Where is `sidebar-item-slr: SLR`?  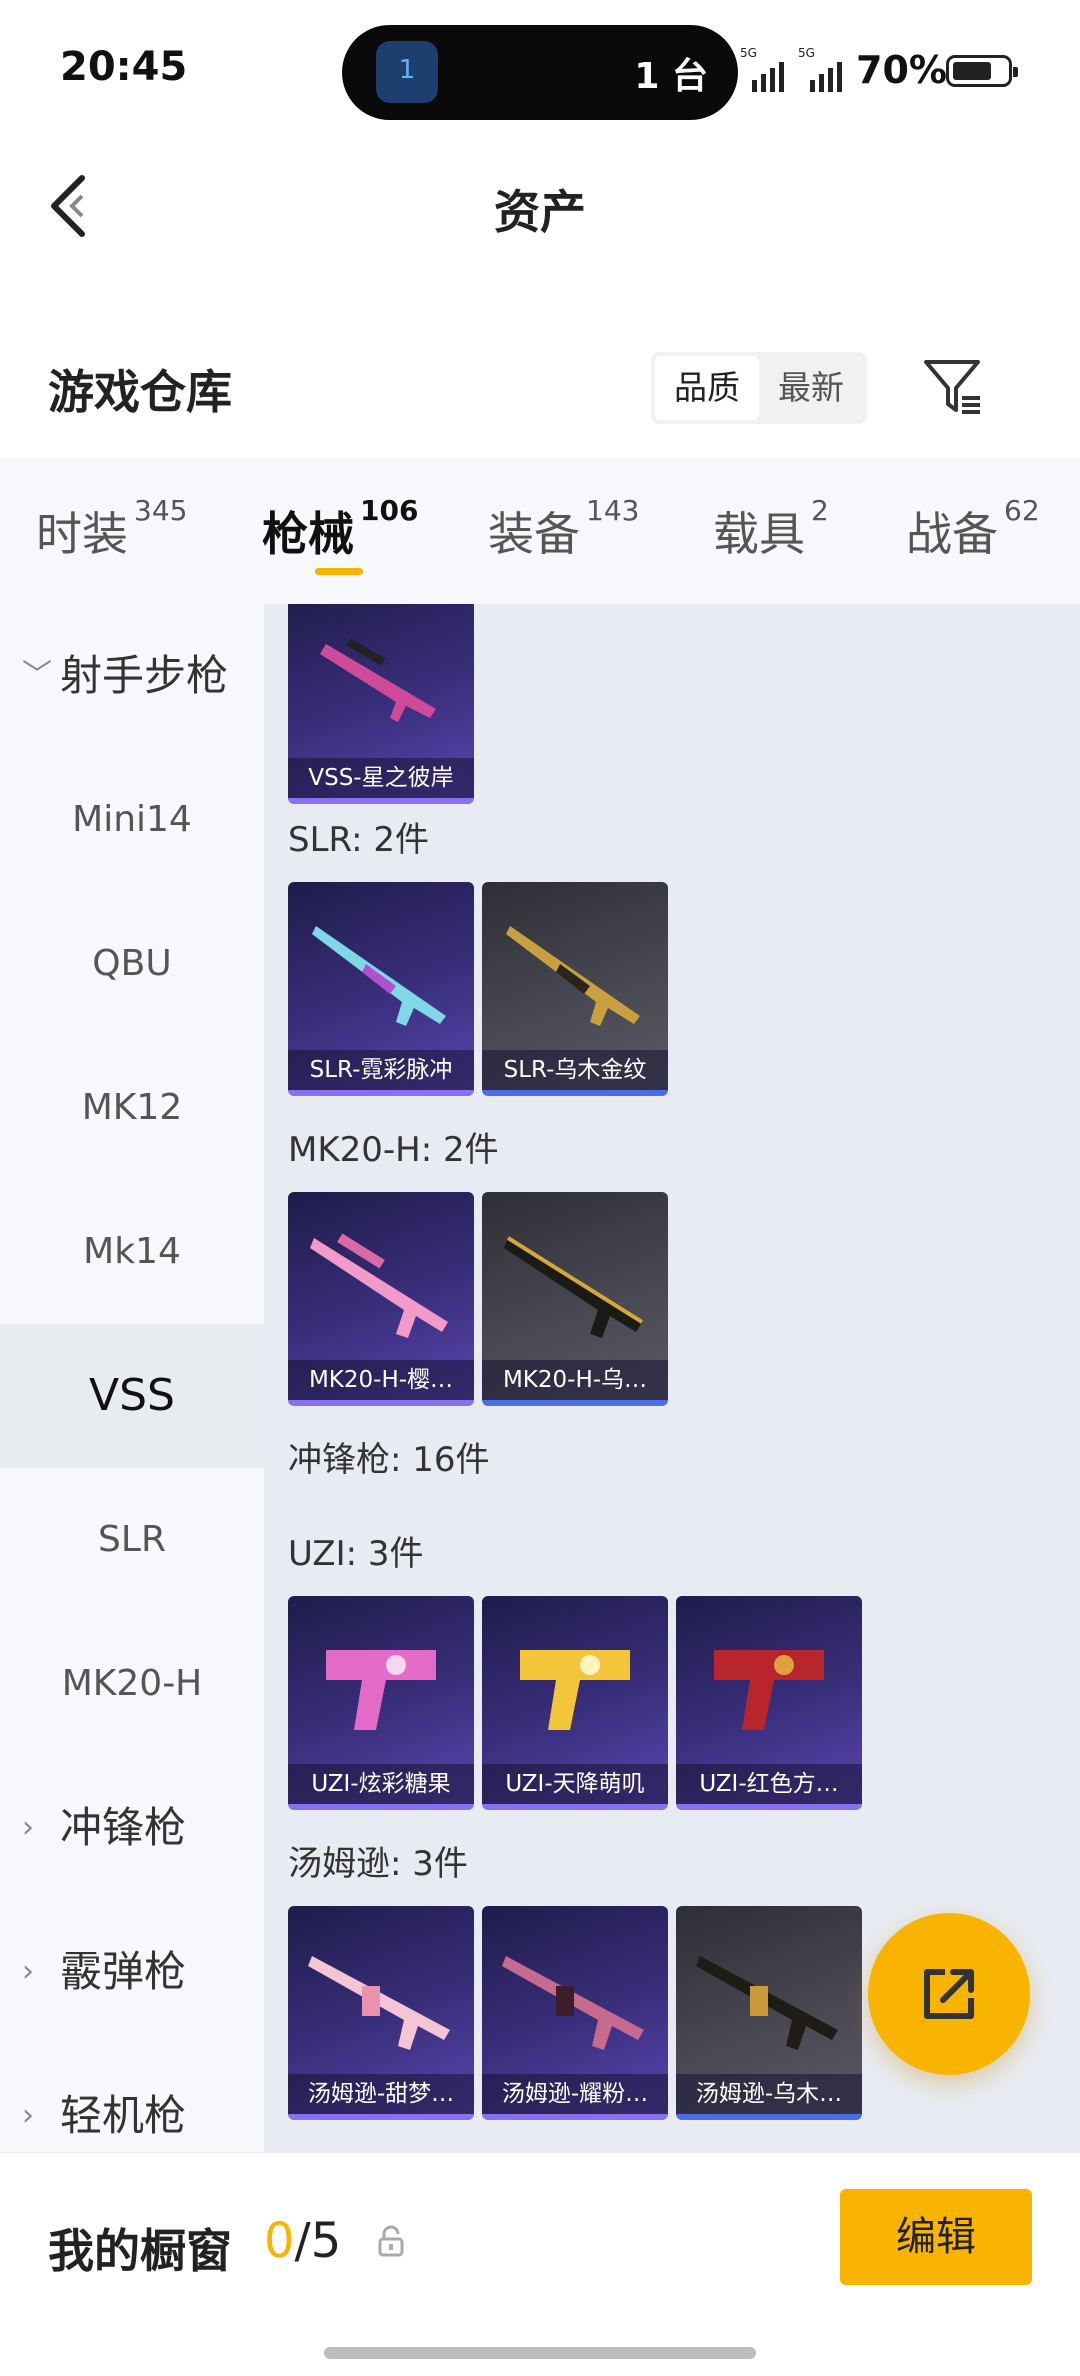 sidebar-item-slr: SLR is located at coordinates (132, 1540).